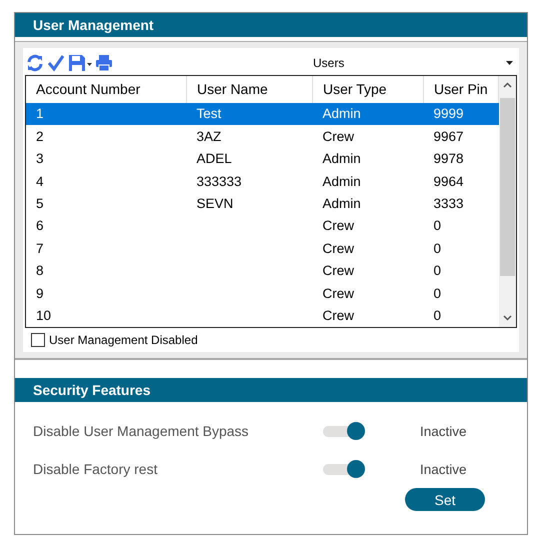 The image size is (542, 549). Describe the element at coordinates (106, 136) in the screenshot. I see `table-cell: 2` at that location.